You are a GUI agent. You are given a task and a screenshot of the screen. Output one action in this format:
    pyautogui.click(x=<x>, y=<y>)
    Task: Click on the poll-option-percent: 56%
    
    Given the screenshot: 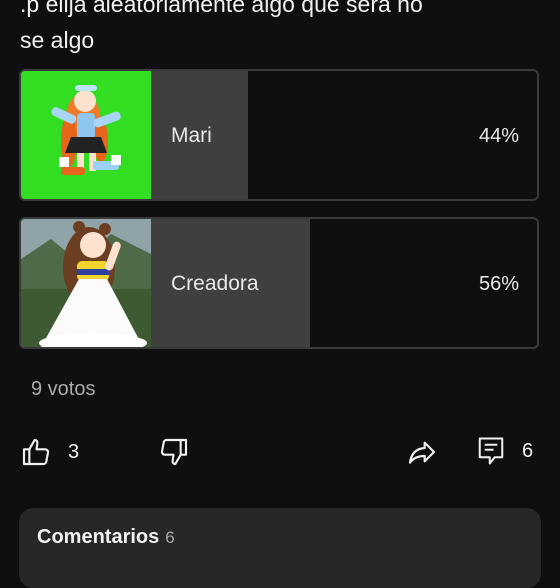 What is the action you would take?
    pyautogui.click(x=498, y=284)
    